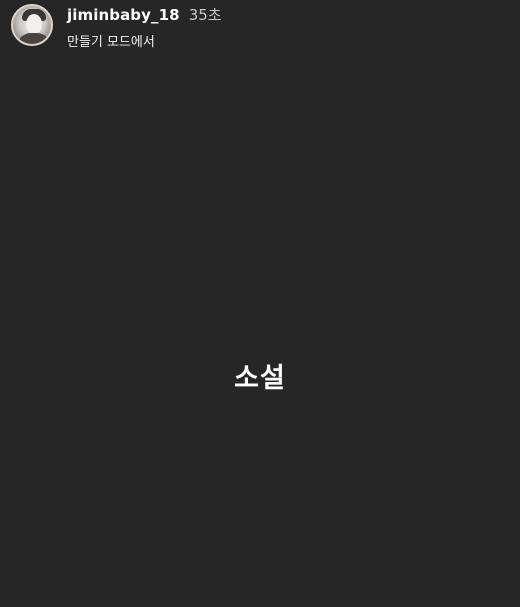 The image size is (520, 607). What do you see at coordinates (111, 42) in the screenshot?
I see `story-subtitle: 만들기 모드에서` at bounding box center [111, 42].